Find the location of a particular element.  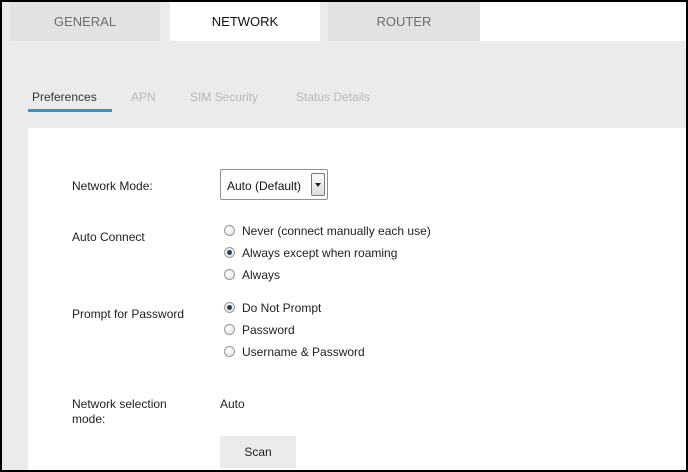

radio-label: Username & Password is located at coordinates (303, 352).